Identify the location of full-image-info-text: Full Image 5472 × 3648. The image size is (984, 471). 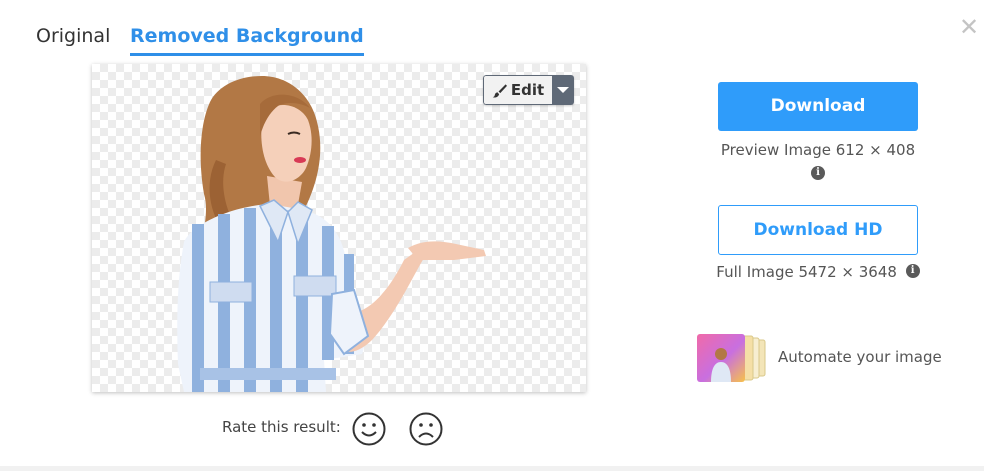
(806, 272).